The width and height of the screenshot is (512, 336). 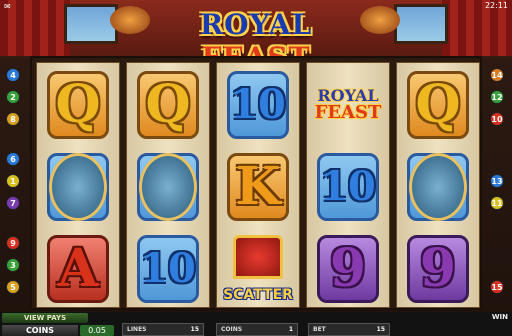 I want to click on payline-marker-right: 14, so click(x=497, y=75).